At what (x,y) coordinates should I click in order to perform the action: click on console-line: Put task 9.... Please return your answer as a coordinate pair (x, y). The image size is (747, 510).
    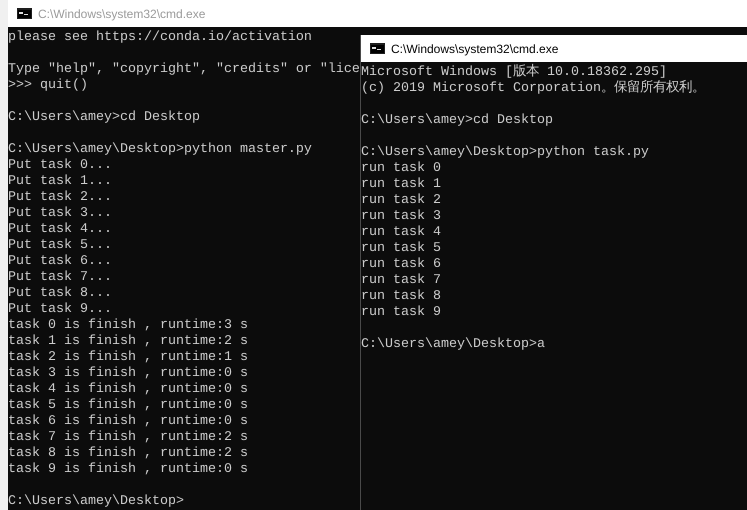
    Looking at the image, I should click on (60, 310).